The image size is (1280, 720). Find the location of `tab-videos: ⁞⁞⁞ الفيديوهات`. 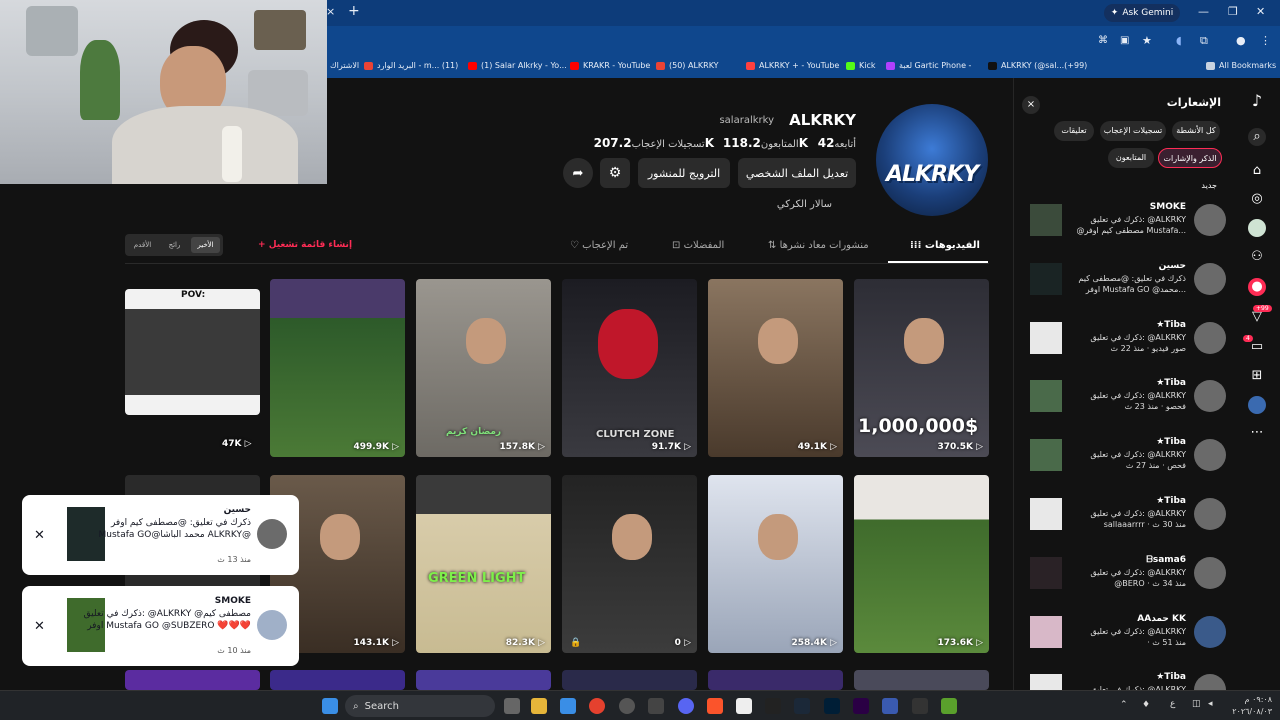

tab-videos: ⁞⁞⁞ الفيديوهات is located at coordinates (945, 245).